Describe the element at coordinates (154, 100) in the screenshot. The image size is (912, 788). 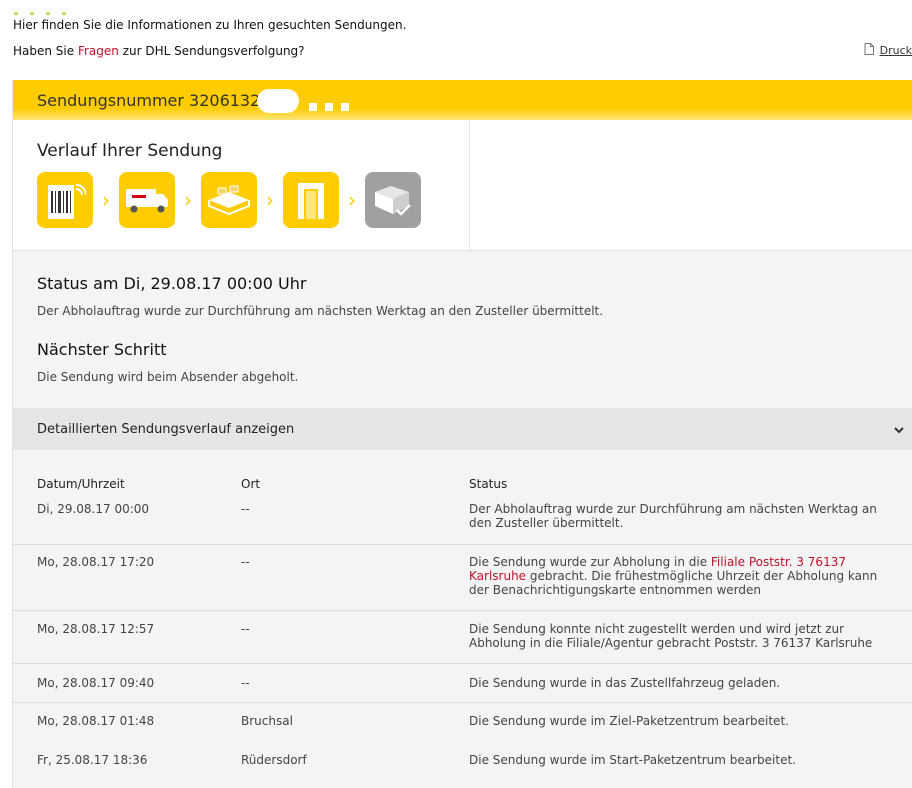
I see `shipment-number: Sendungsnummer 32061323` at that location.